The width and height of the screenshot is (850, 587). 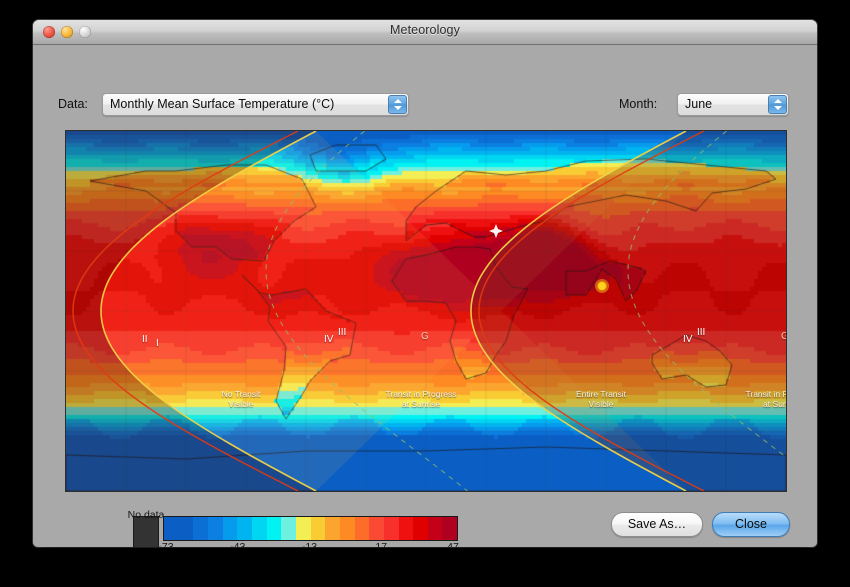 What do you see at coordinates (421, 399) in the screenshot?
I see `map-region-label: Transit in Progress at Sunrise` at bounding box center [421, 399].